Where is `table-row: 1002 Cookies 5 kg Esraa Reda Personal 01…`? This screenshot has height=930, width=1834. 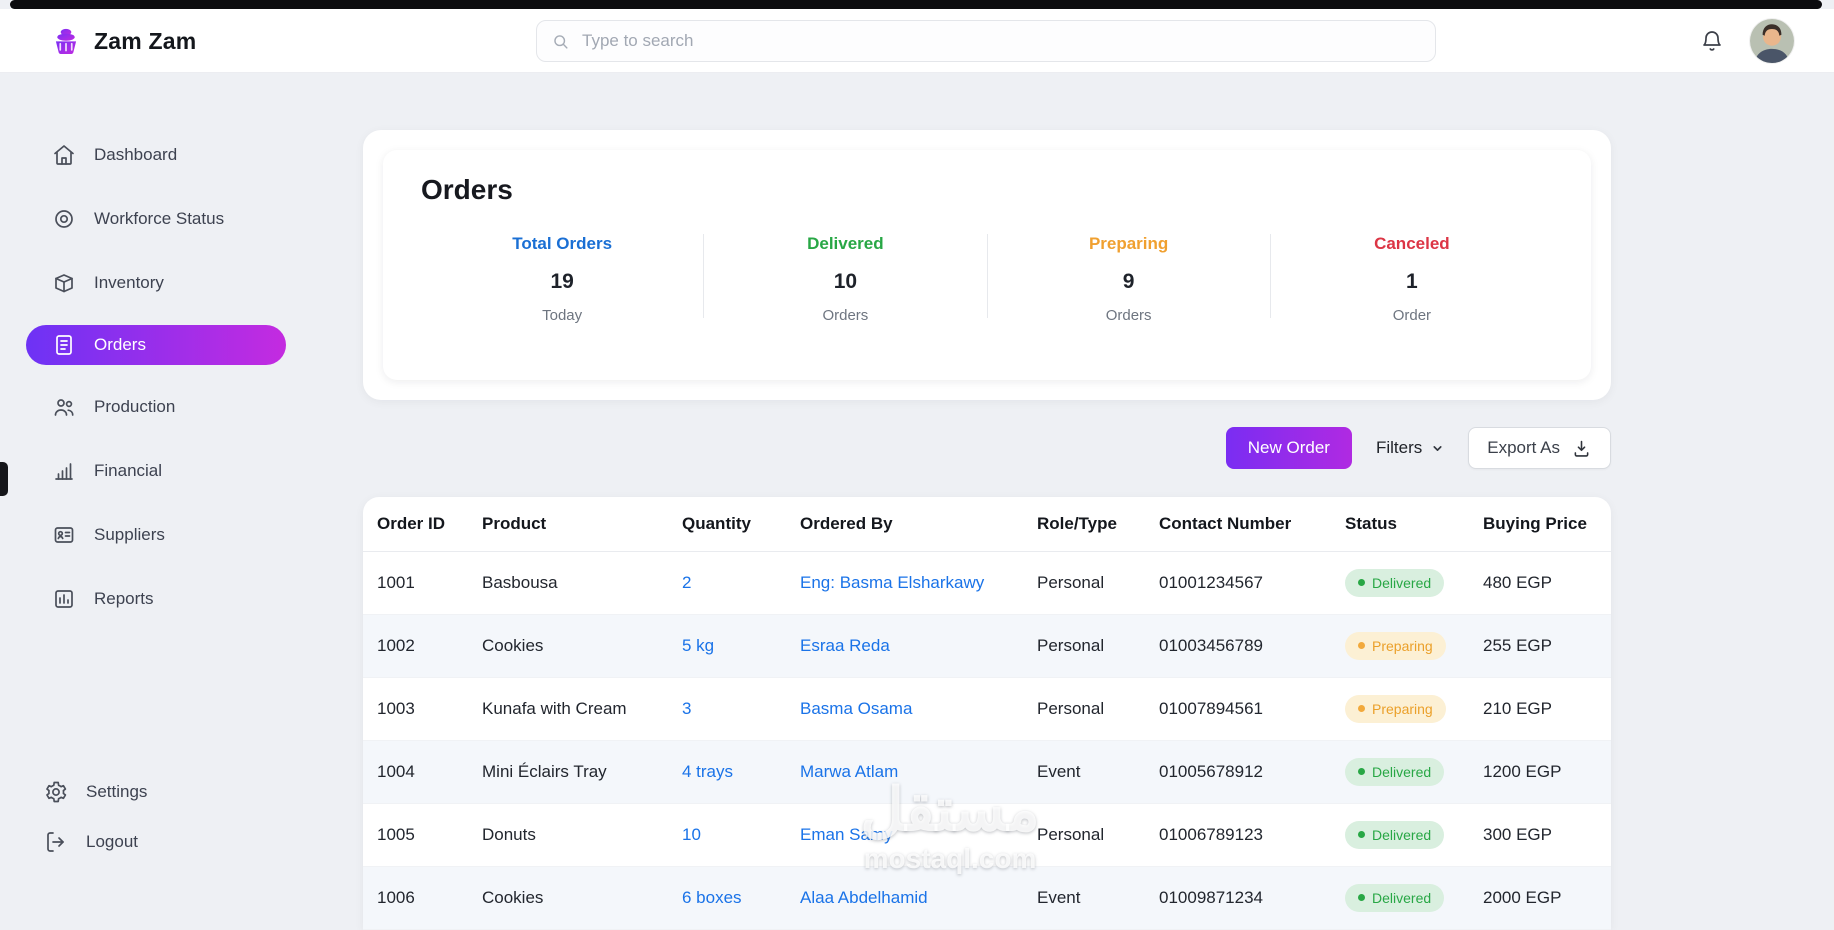 table-row: 1002 Cookies 5 kg Esraa Reda Personal 01… is located at coordinates (987, 646).